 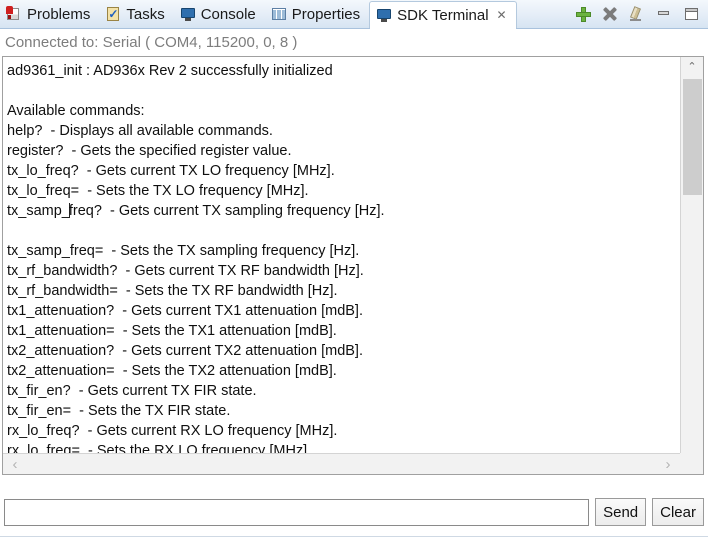 I want to click on terminal-line: tx_fir_en? - Gets current TX FIR state., so click(x=132, y=391).